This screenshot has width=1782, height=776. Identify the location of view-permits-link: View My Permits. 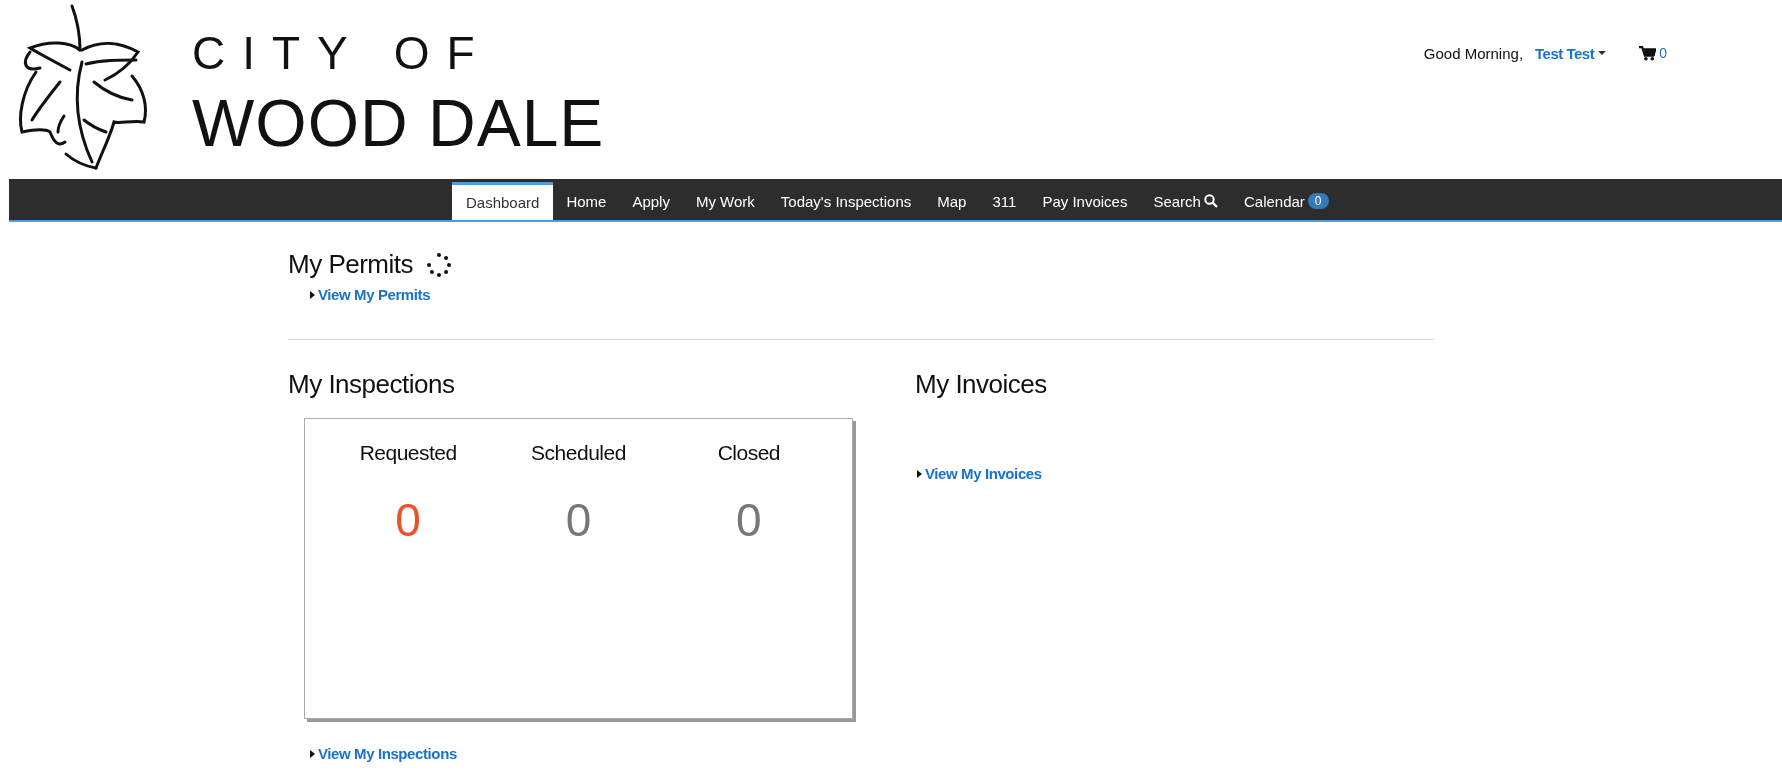
(374, 294).